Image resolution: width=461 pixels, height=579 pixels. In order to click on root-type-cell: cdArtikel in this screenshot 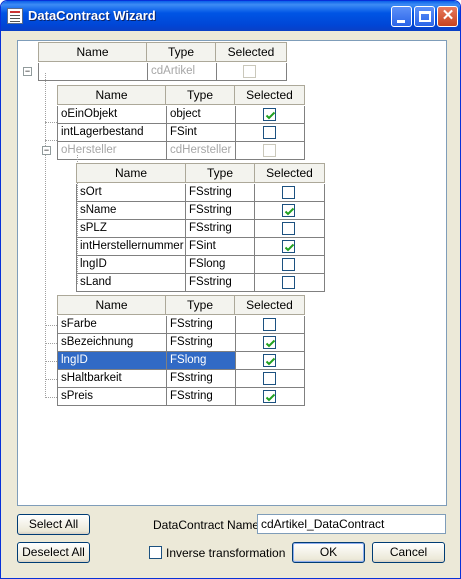, I will do `click(182, 72)`.